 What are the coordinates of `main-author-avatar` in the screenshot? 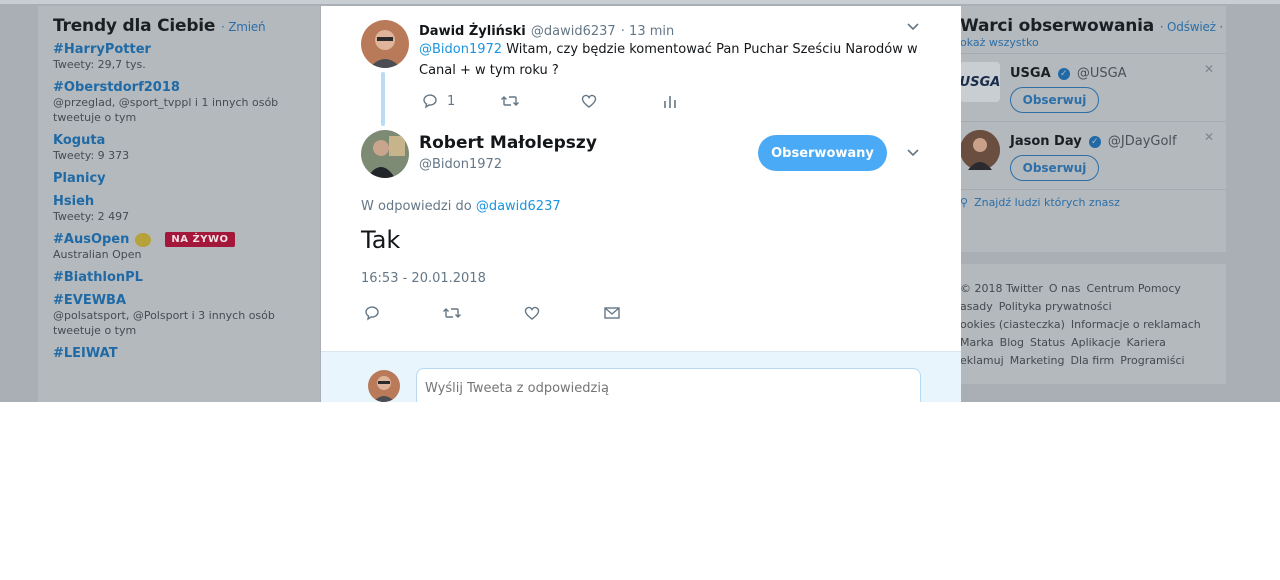 It's located at (385, 154).